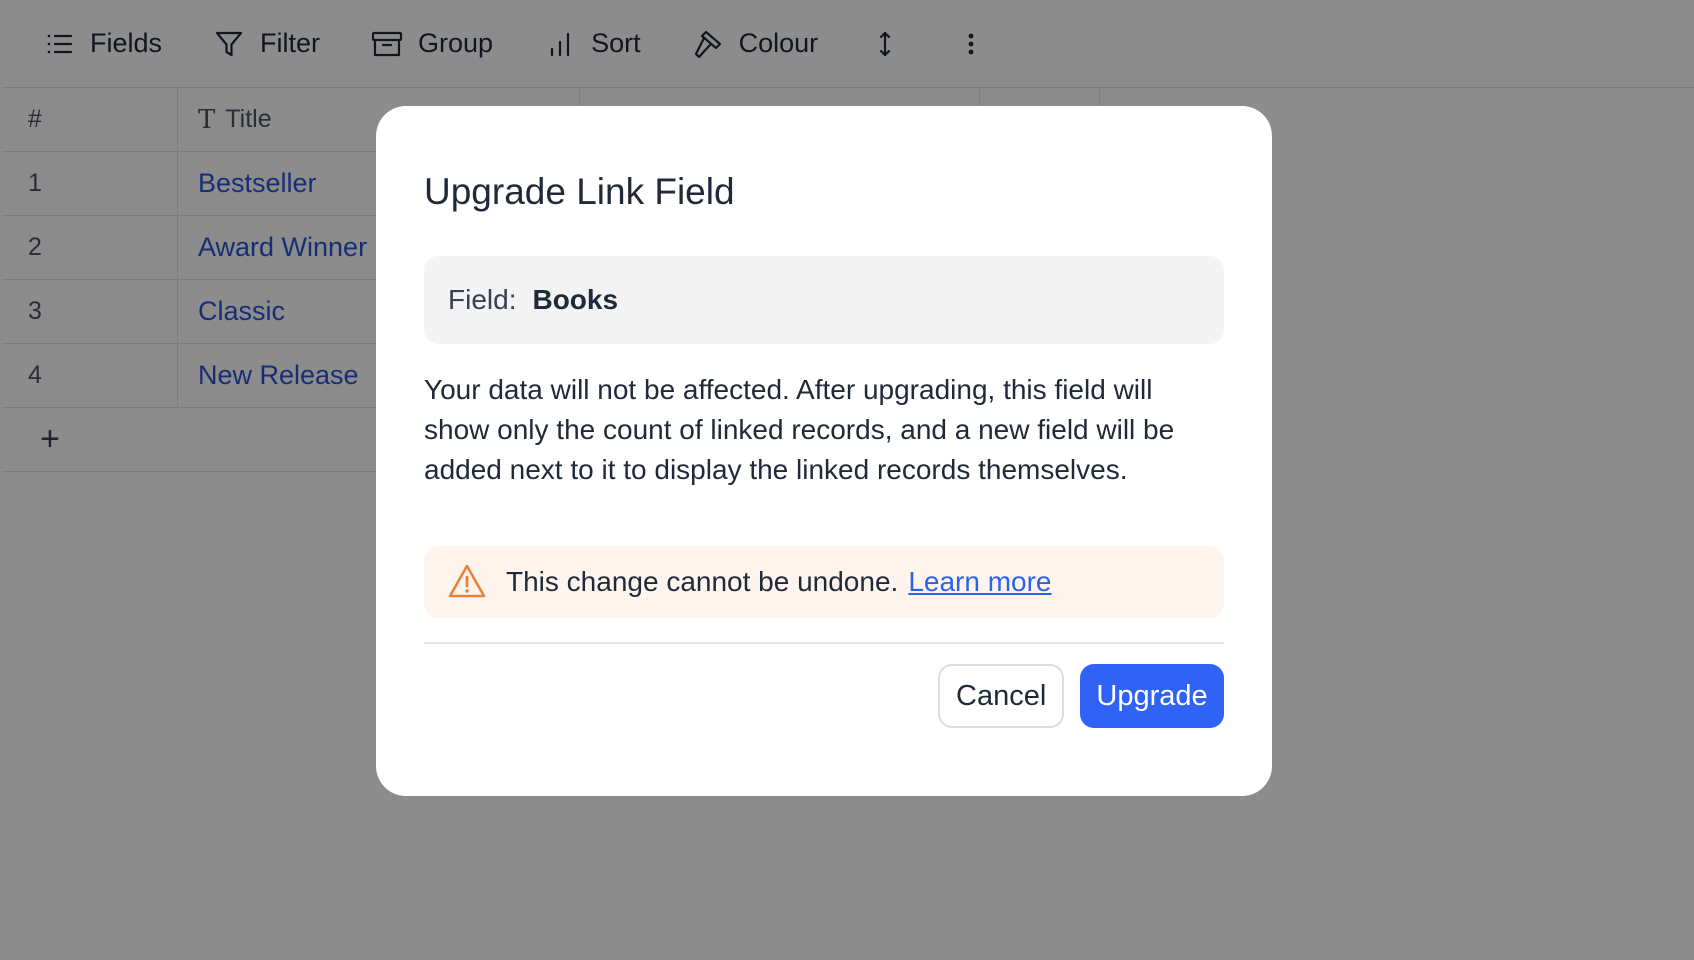 This screenshot has width=1694, height=960. I want to click on warning-banner: This change cannot be undone. Learn more, so click(824, 582).